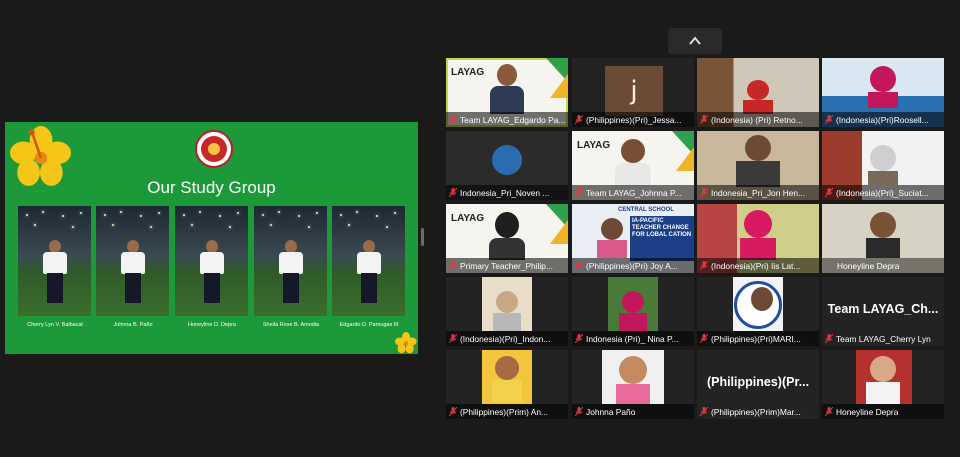 The image size is (960, 457). I want to click on school-seal-logo, so click(214, 149).